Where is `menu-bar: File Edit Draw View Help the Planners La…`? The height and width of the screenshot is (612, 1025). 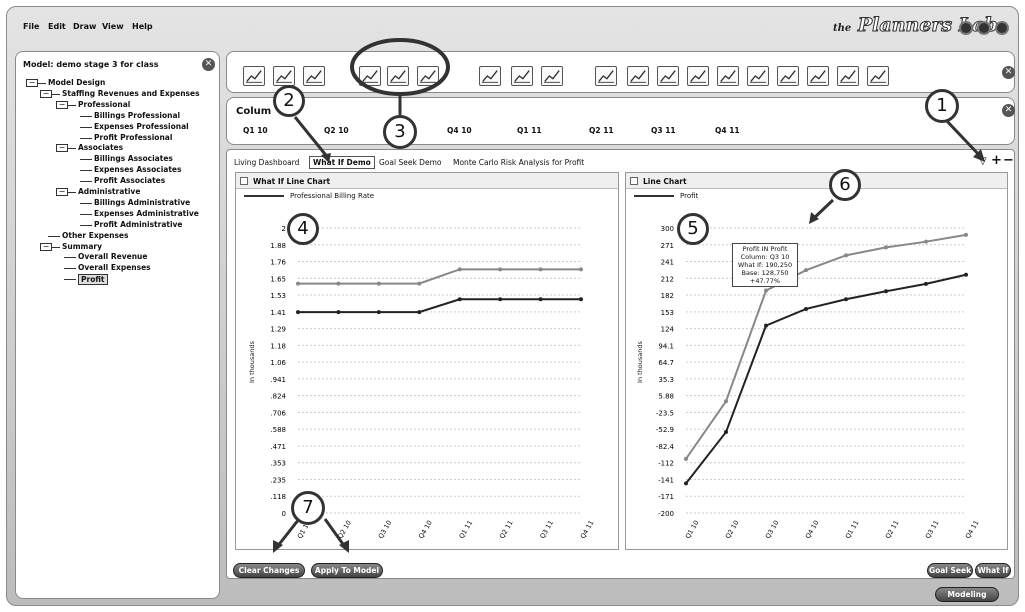
menu-bar: File Edit Draw View Help the Planners La… is located at coordinates (512, 27).